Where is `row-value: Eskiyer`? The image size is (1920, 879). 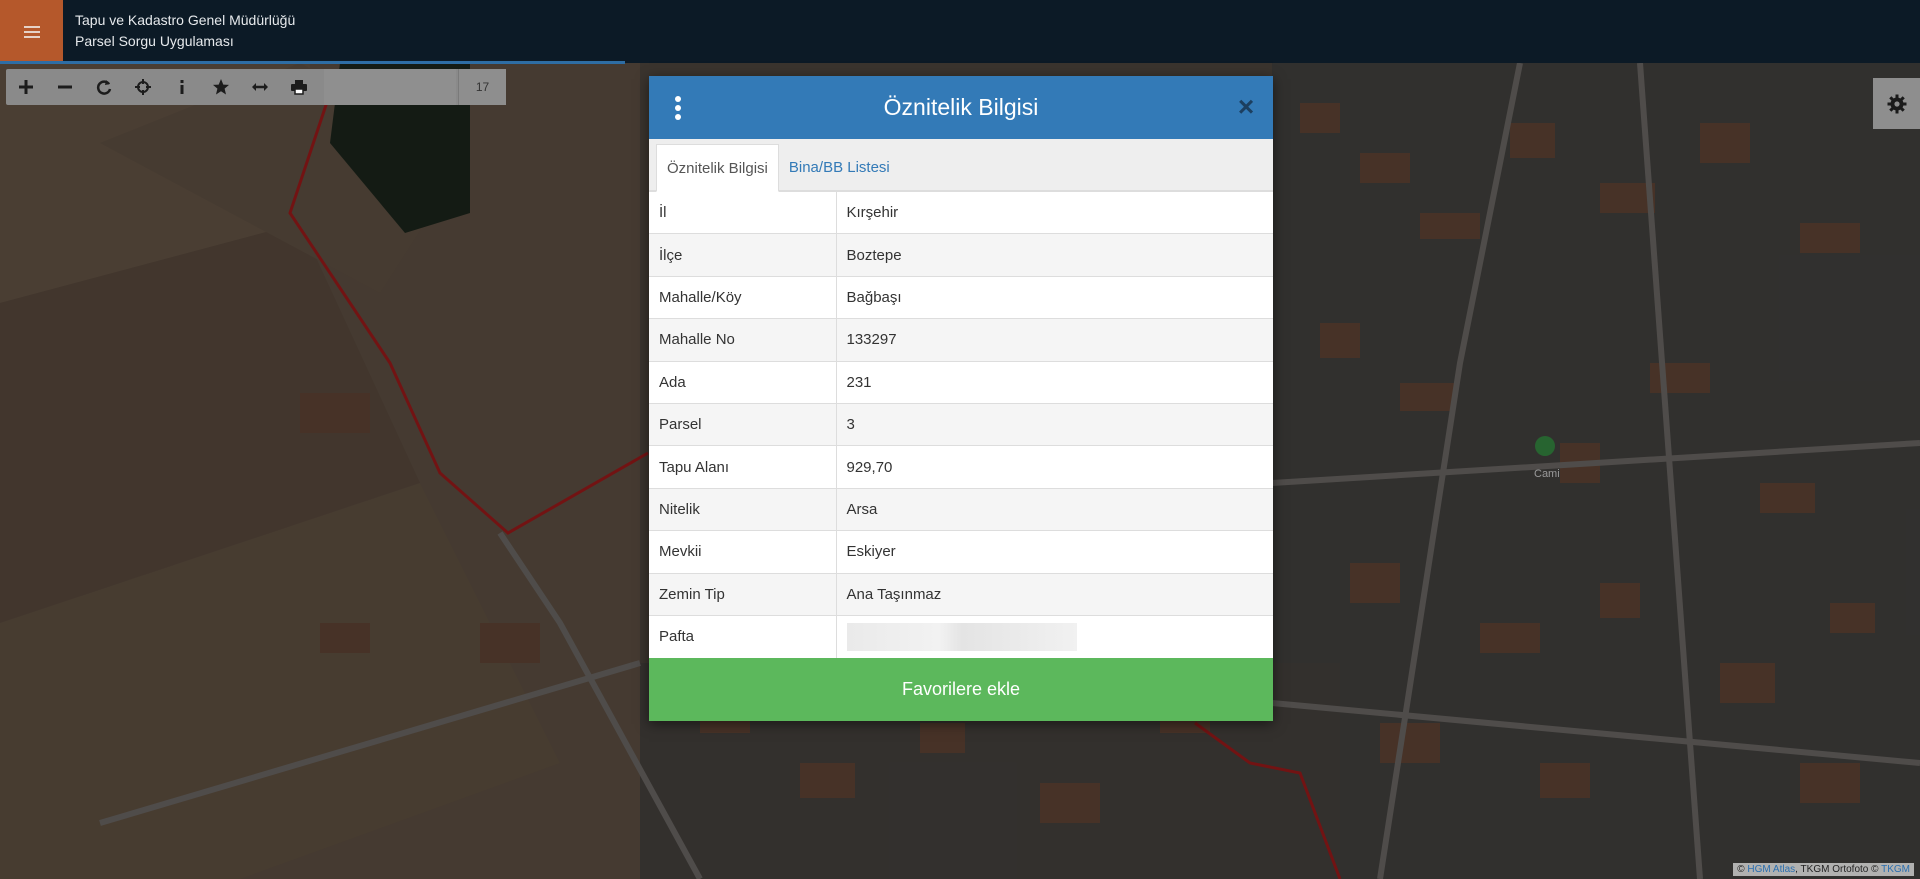
row-value: Eskiyer is located at coordinates (1054, 552).